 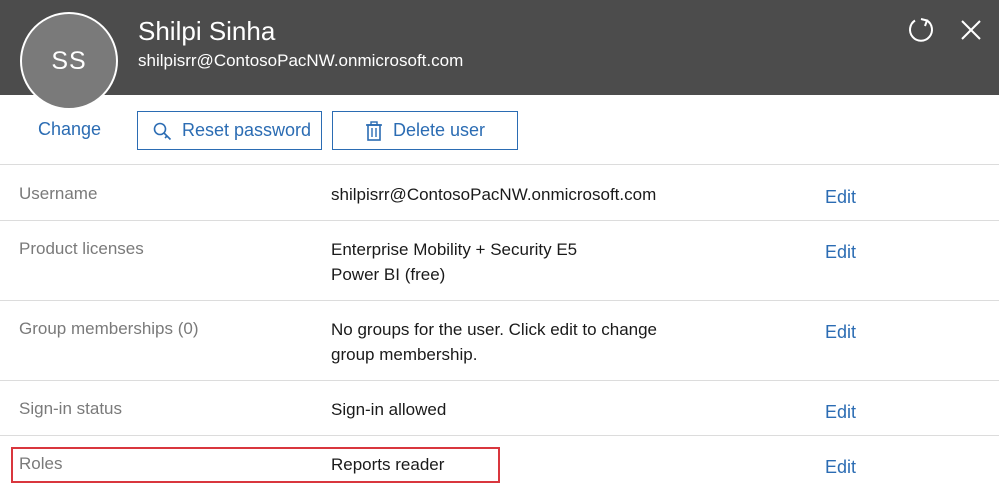 I want to click on edit-username-link: Edit, so click(x=840, y=197).